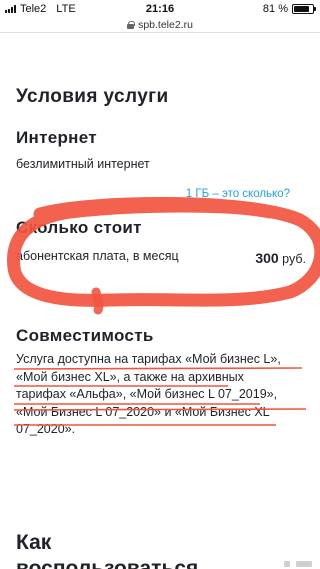 This screenshot has width=320, height=569. I want to click on compat-line: 07_2020»., so click(46, 429).